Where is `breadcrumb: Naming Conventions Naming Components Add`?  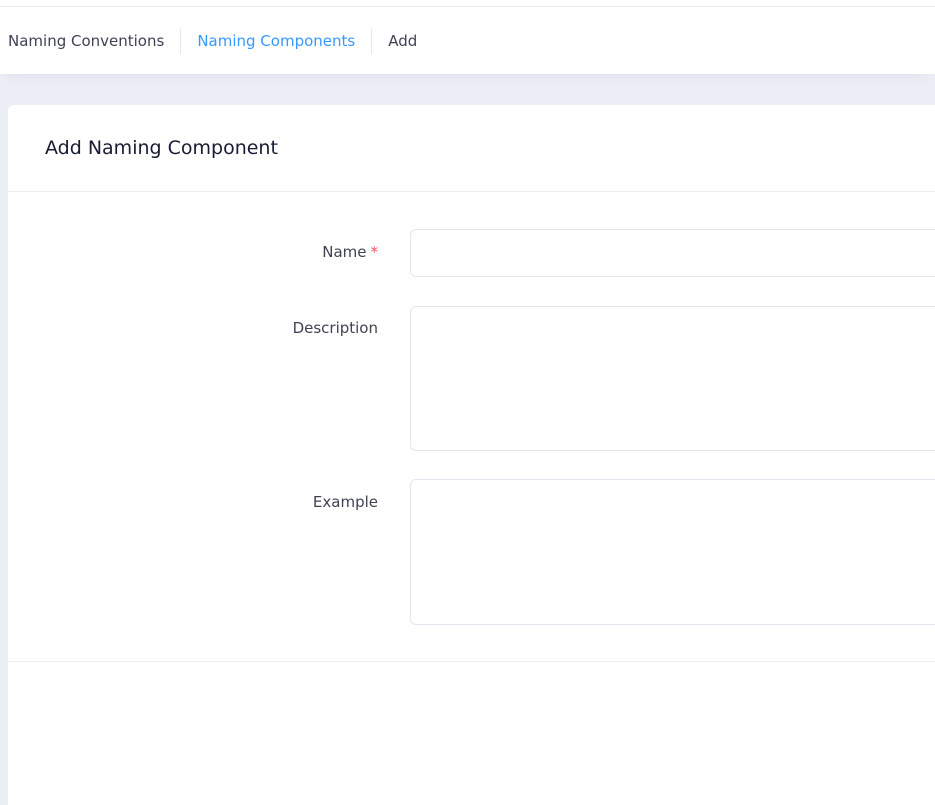
breadcrumb: Naming Conventions Naming Components Add is located at coordinates (467, 40).